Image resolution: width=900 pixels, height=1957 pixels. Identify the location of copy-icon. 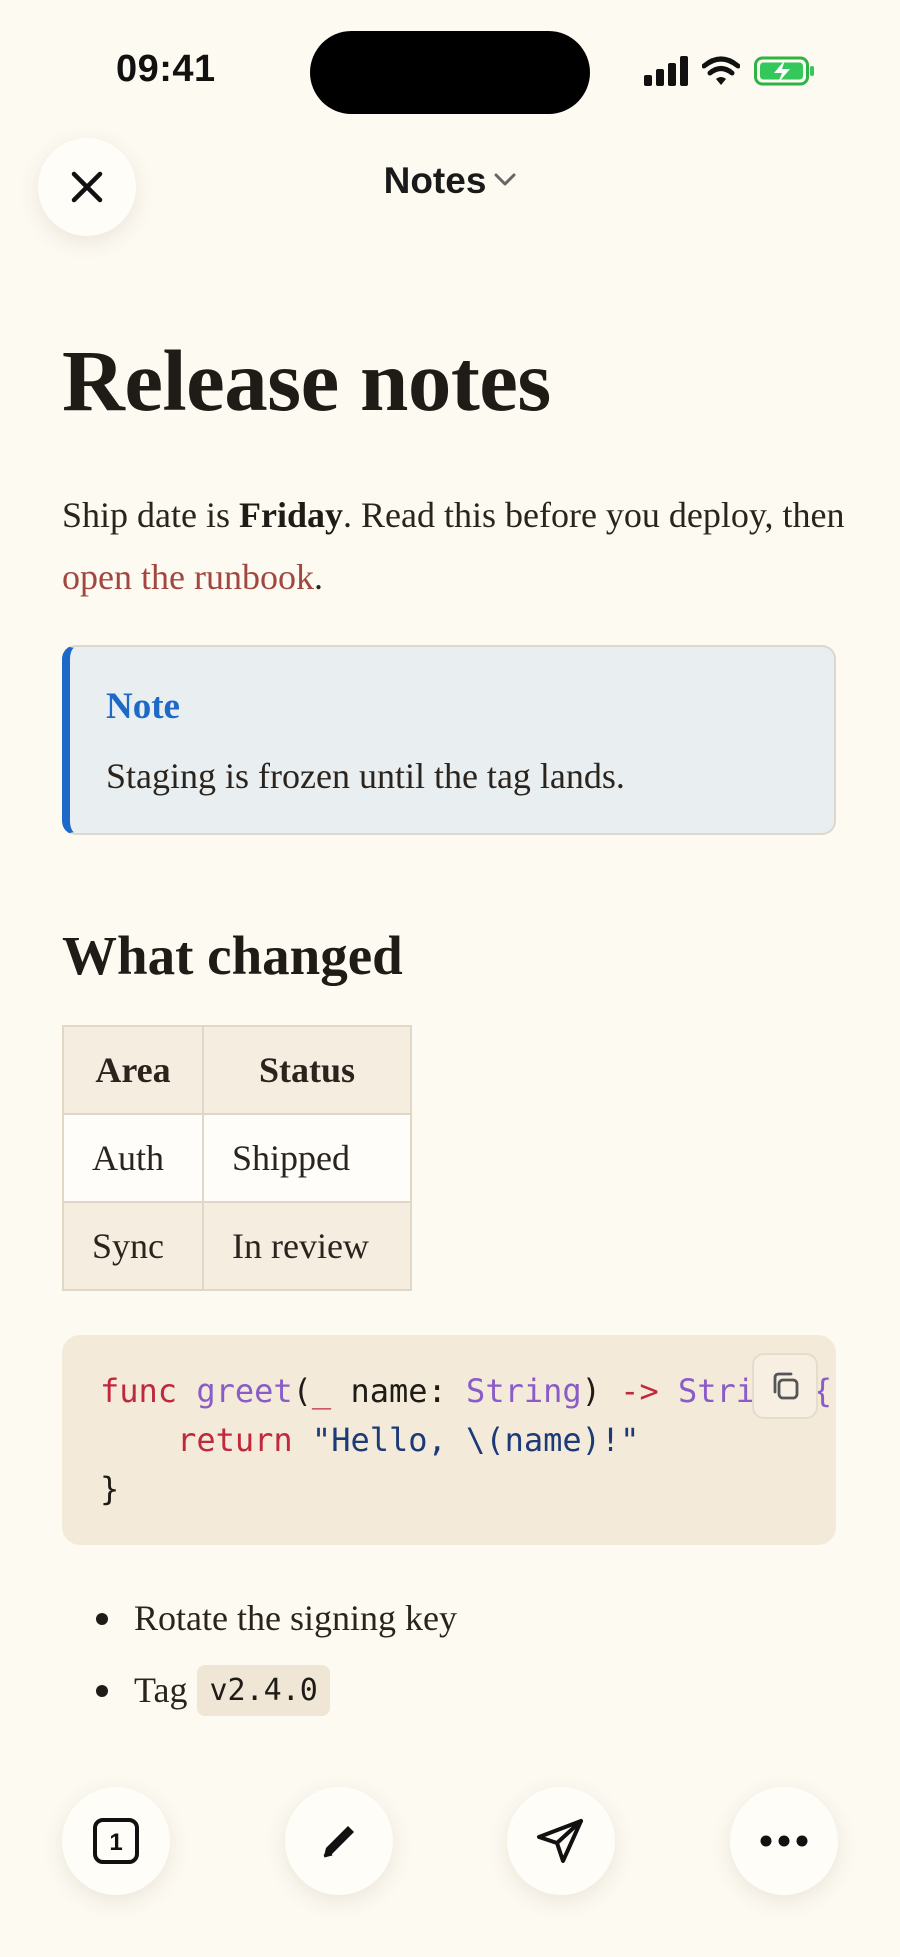
(786, 1386).